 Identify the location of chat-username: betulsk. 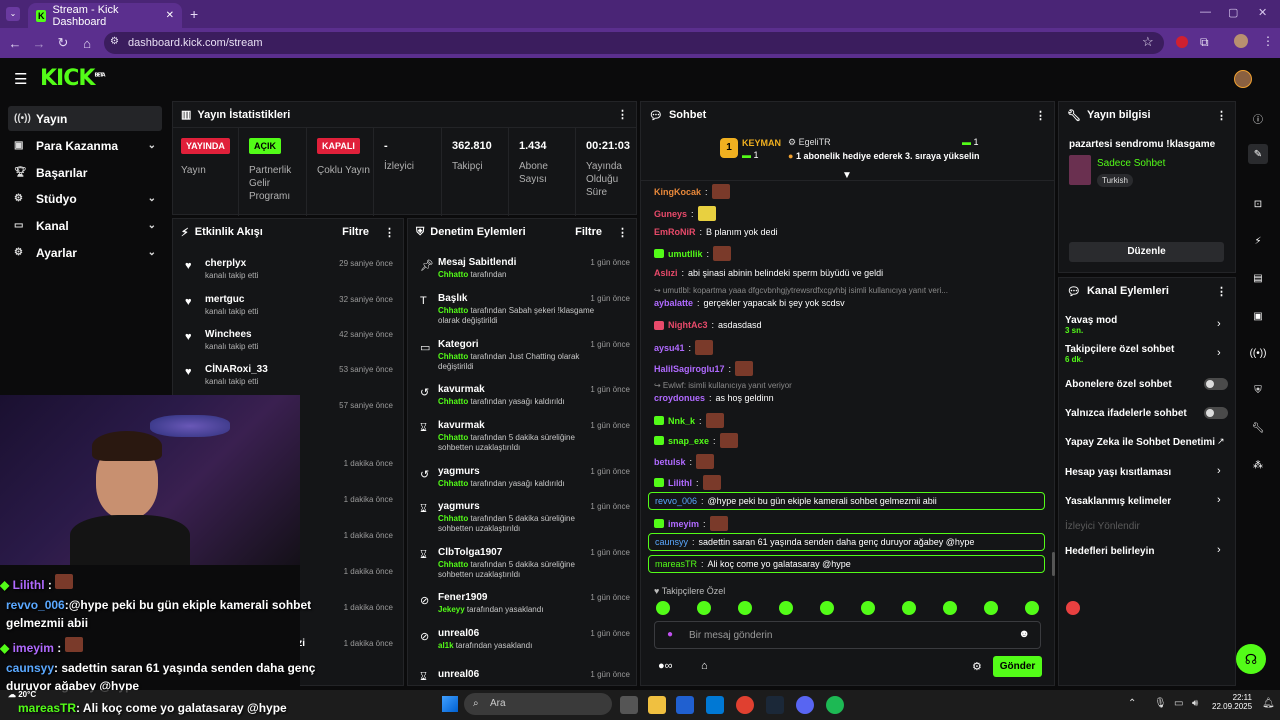
(670, 462).